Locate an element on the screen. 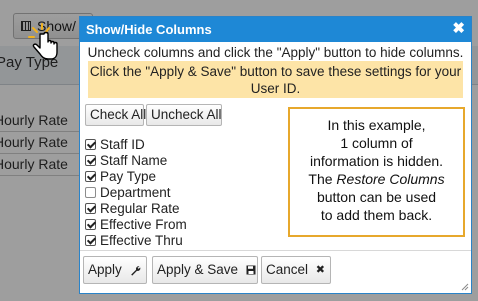  column-label: Effective From is located at coordinates (143, 224).